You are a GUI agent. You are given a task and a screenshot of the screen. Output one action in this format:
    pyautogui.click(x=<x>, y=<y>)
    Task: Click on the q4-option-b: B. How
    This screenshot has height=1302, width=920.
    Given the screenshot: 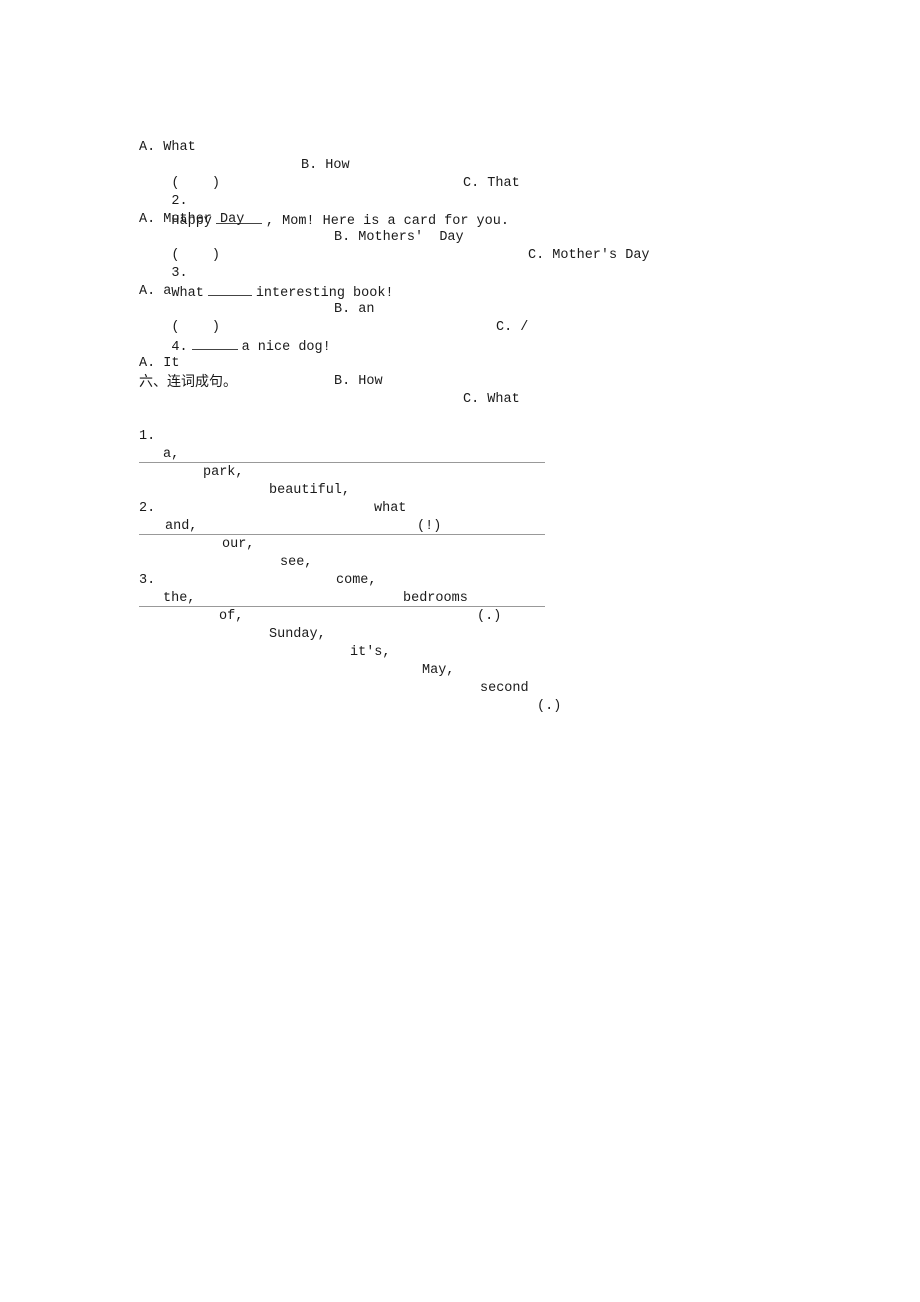 What is the action you would take?
    pyautogui.click(x=358, y=381)
    